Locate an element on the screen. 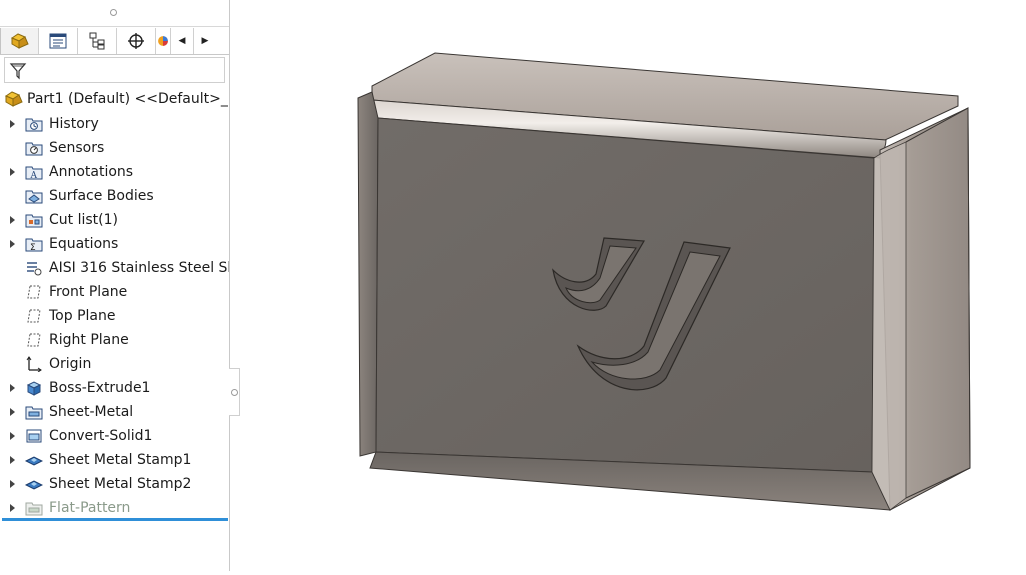 The image size is (1026, 575). tree-item-sheet-metal: Sheet-Metal is located at coordinates (114, 412).